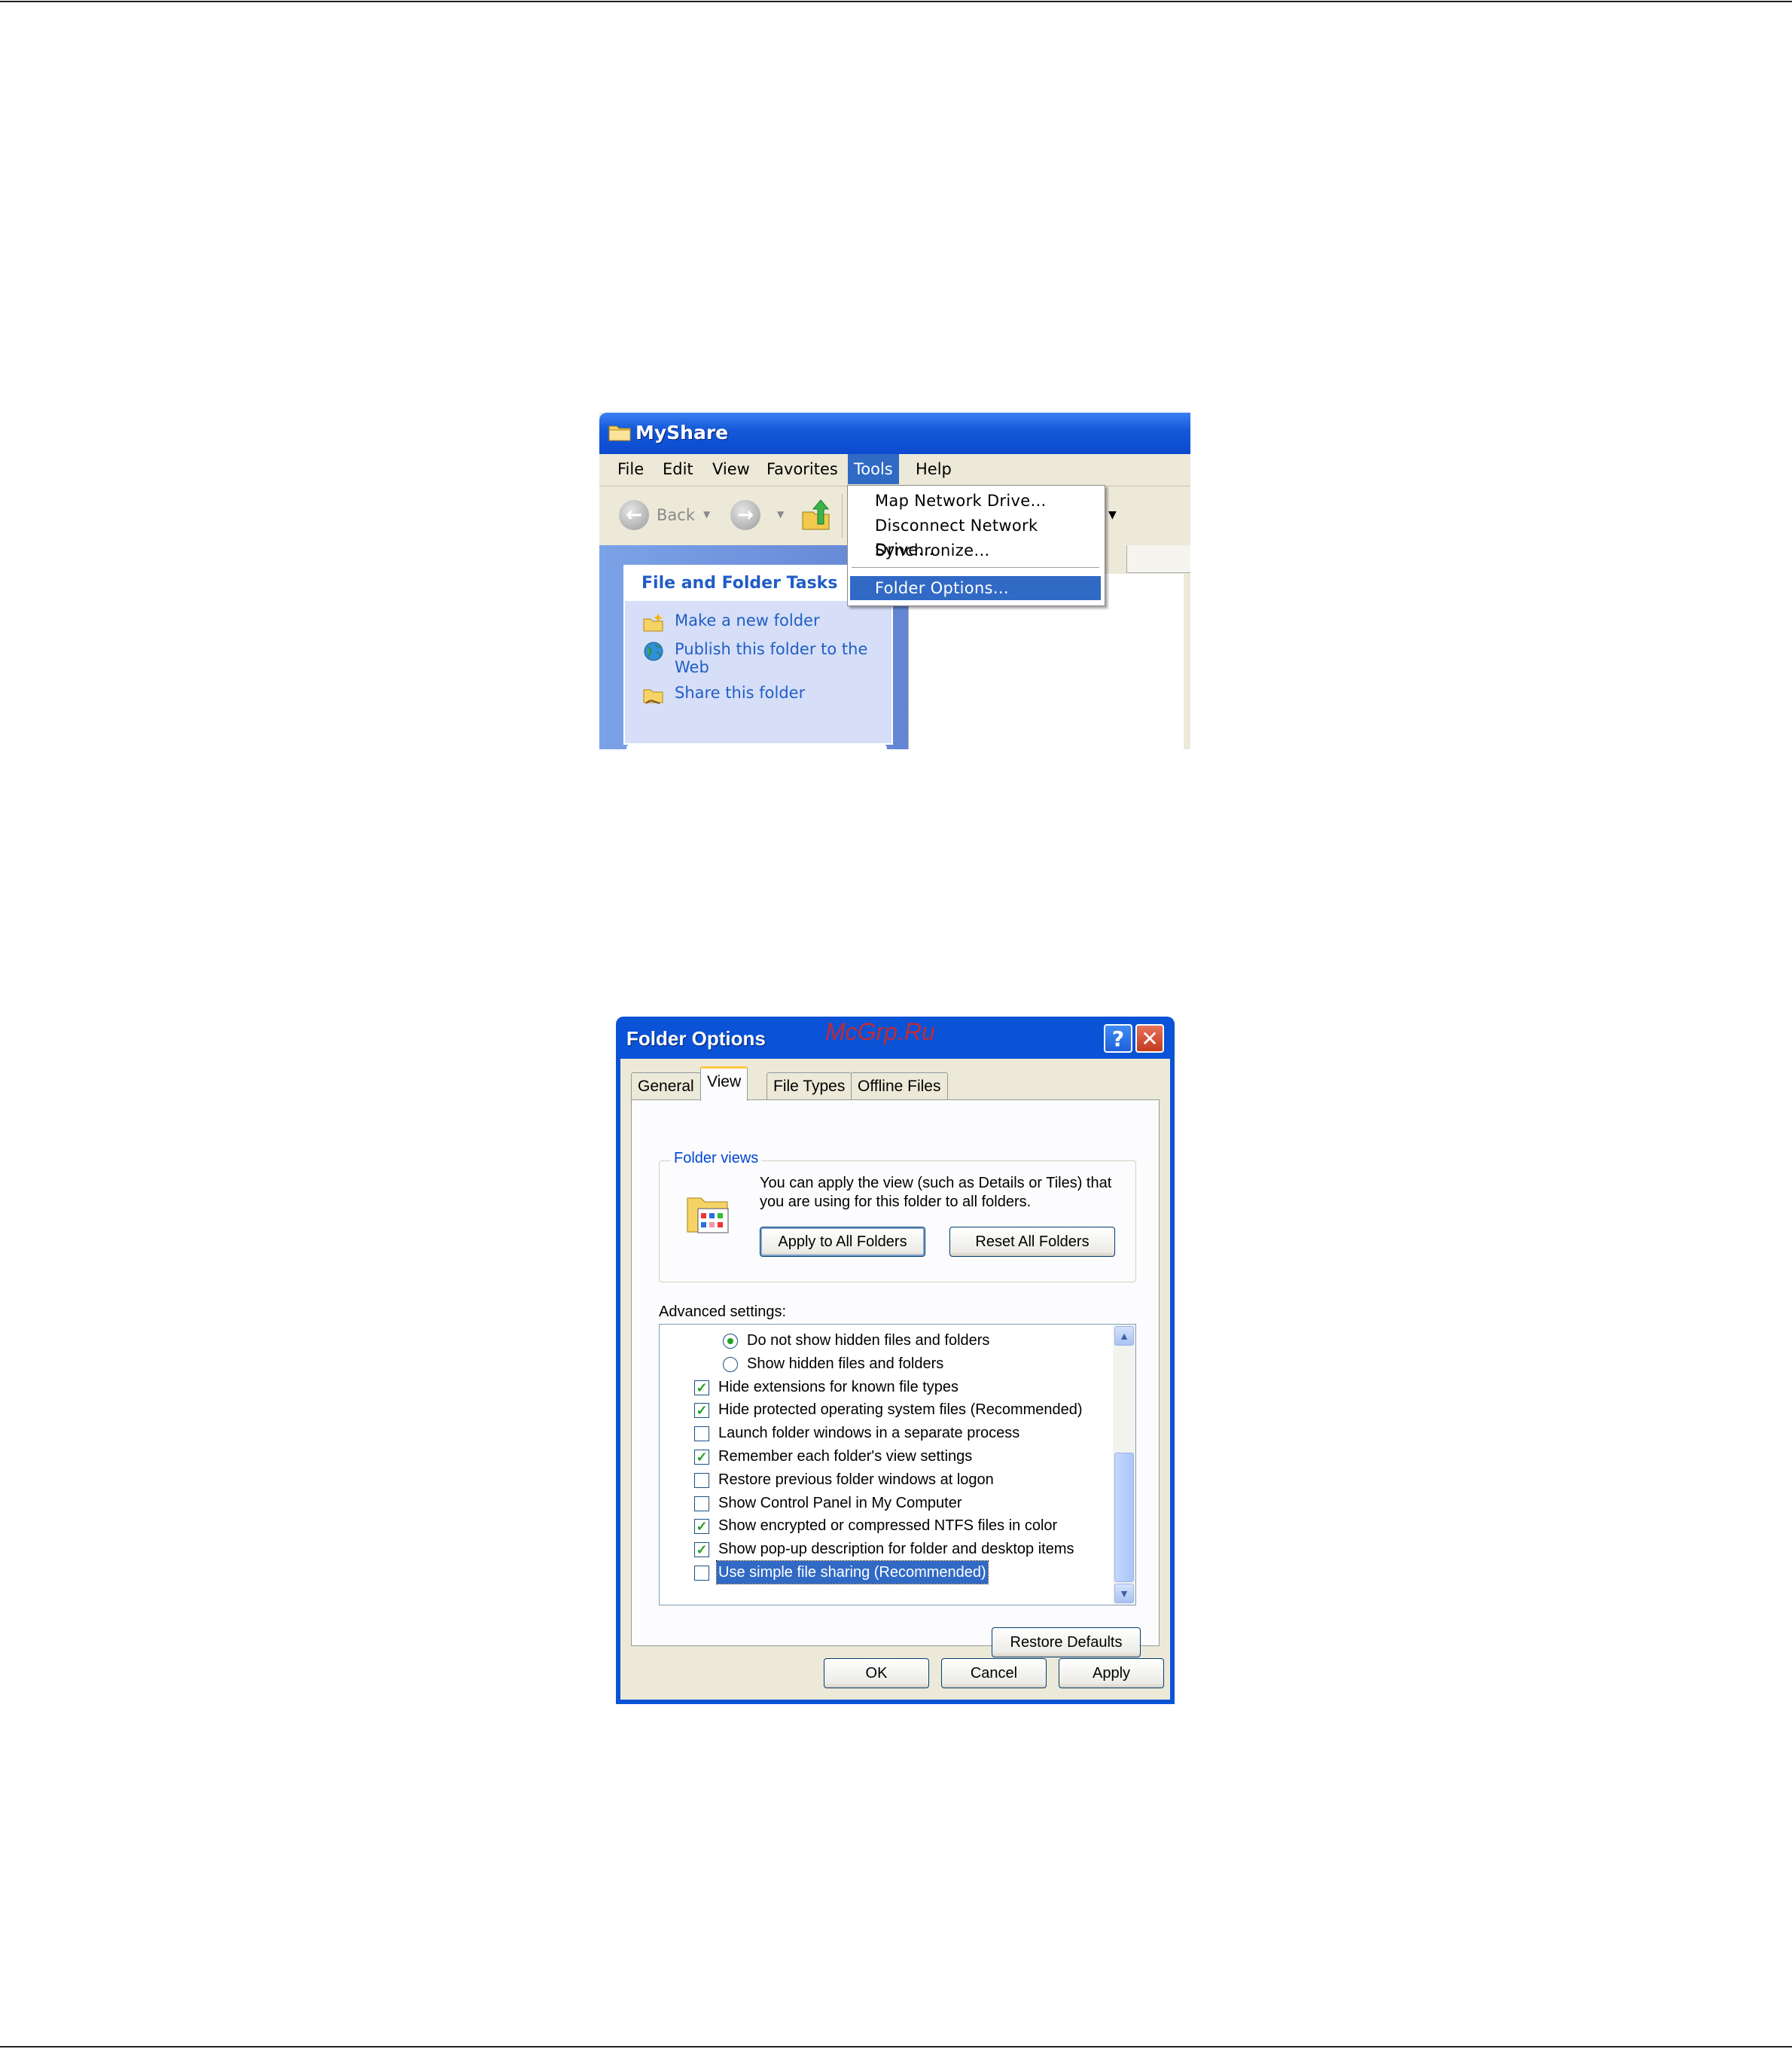  What do you see at coordinates (1111, 1673) in the screenshot?
I see `apply-button: Apply` at bounding box center [1111, 1673].